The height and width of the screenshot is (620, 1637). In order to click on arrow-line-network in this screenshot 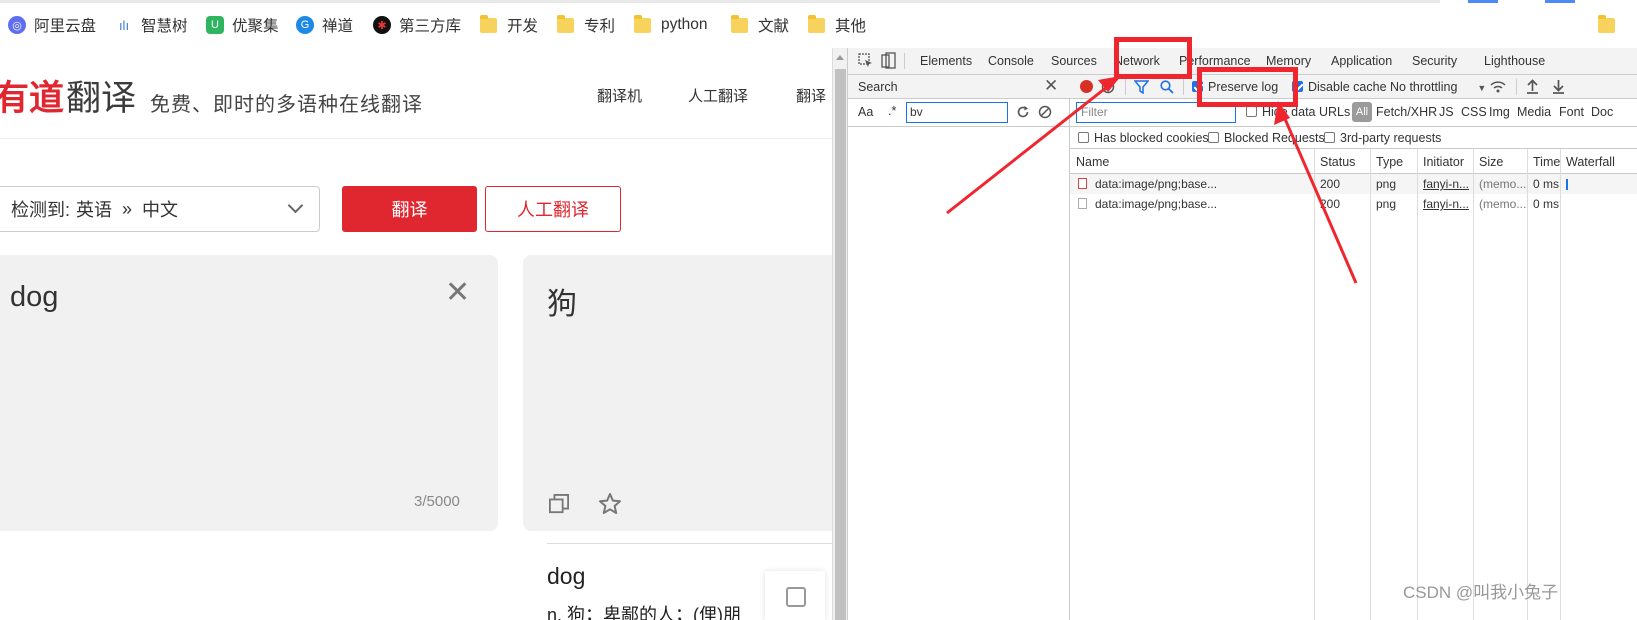, I will do `click(1029, 148)`.